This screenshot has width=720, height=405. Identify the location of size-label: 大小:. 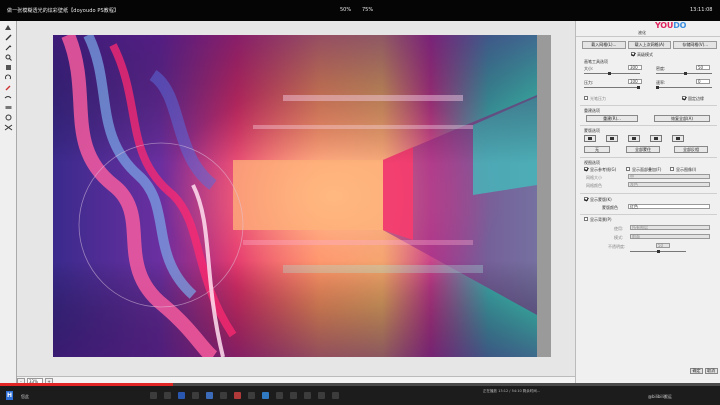
(589, 68).